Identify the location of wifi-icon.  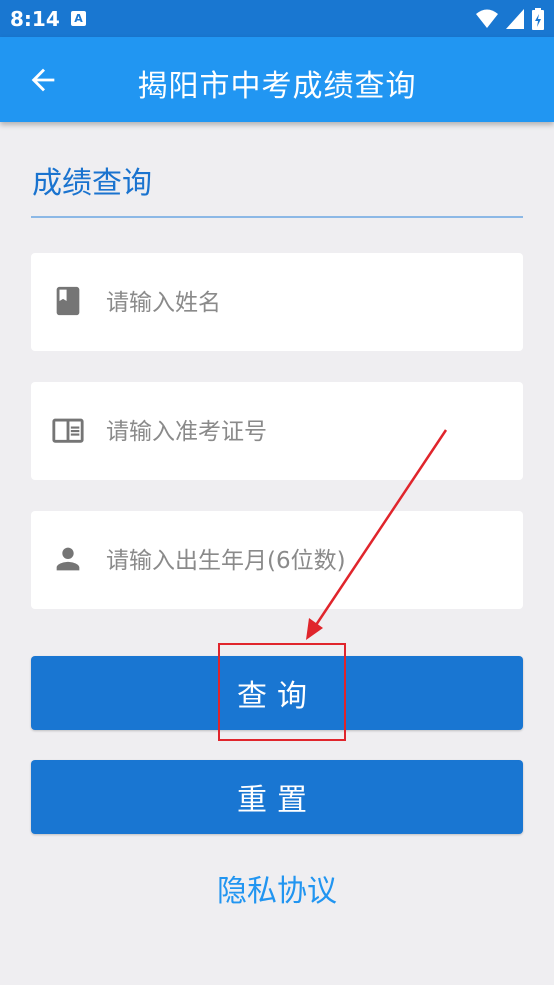
(487, 18).